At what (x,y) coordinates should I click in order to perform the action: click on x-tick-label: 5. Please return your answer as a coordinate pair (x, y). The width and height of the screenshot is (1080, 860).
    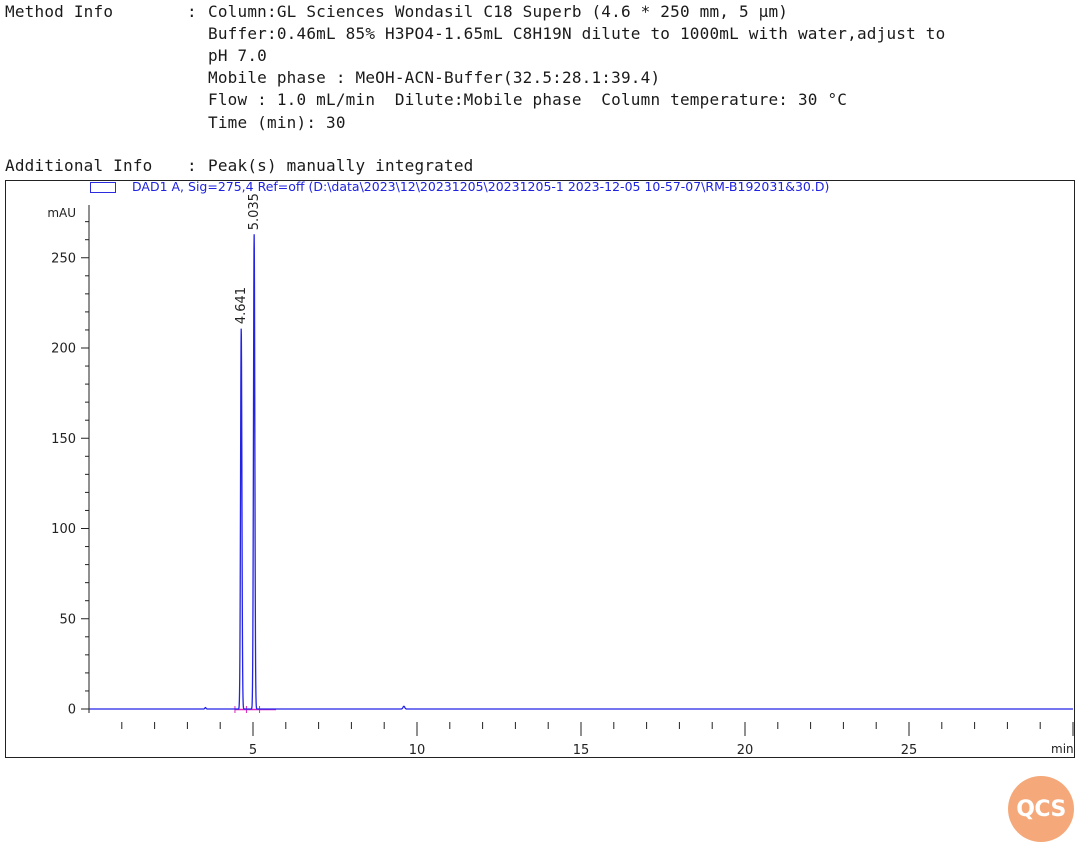
    Looking at the image, I should click on (253, 750).